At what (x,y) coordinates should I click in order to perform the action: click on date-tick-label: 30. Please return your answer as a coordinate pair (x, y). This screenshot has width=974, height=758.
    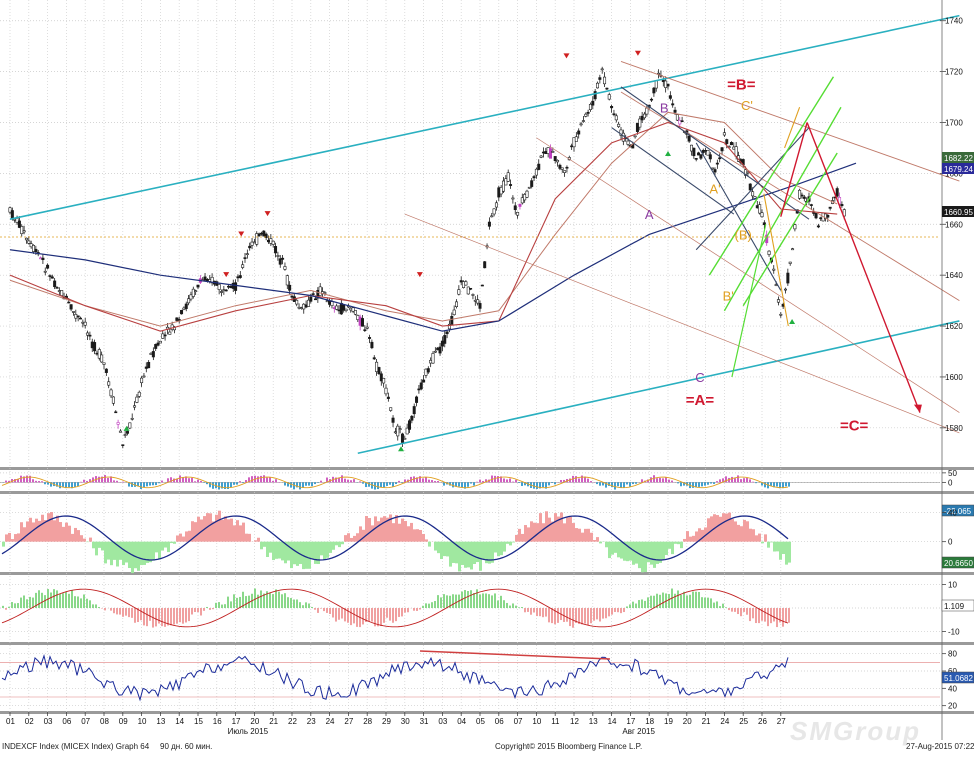
    Looking at the image, I should click on (405, 721).